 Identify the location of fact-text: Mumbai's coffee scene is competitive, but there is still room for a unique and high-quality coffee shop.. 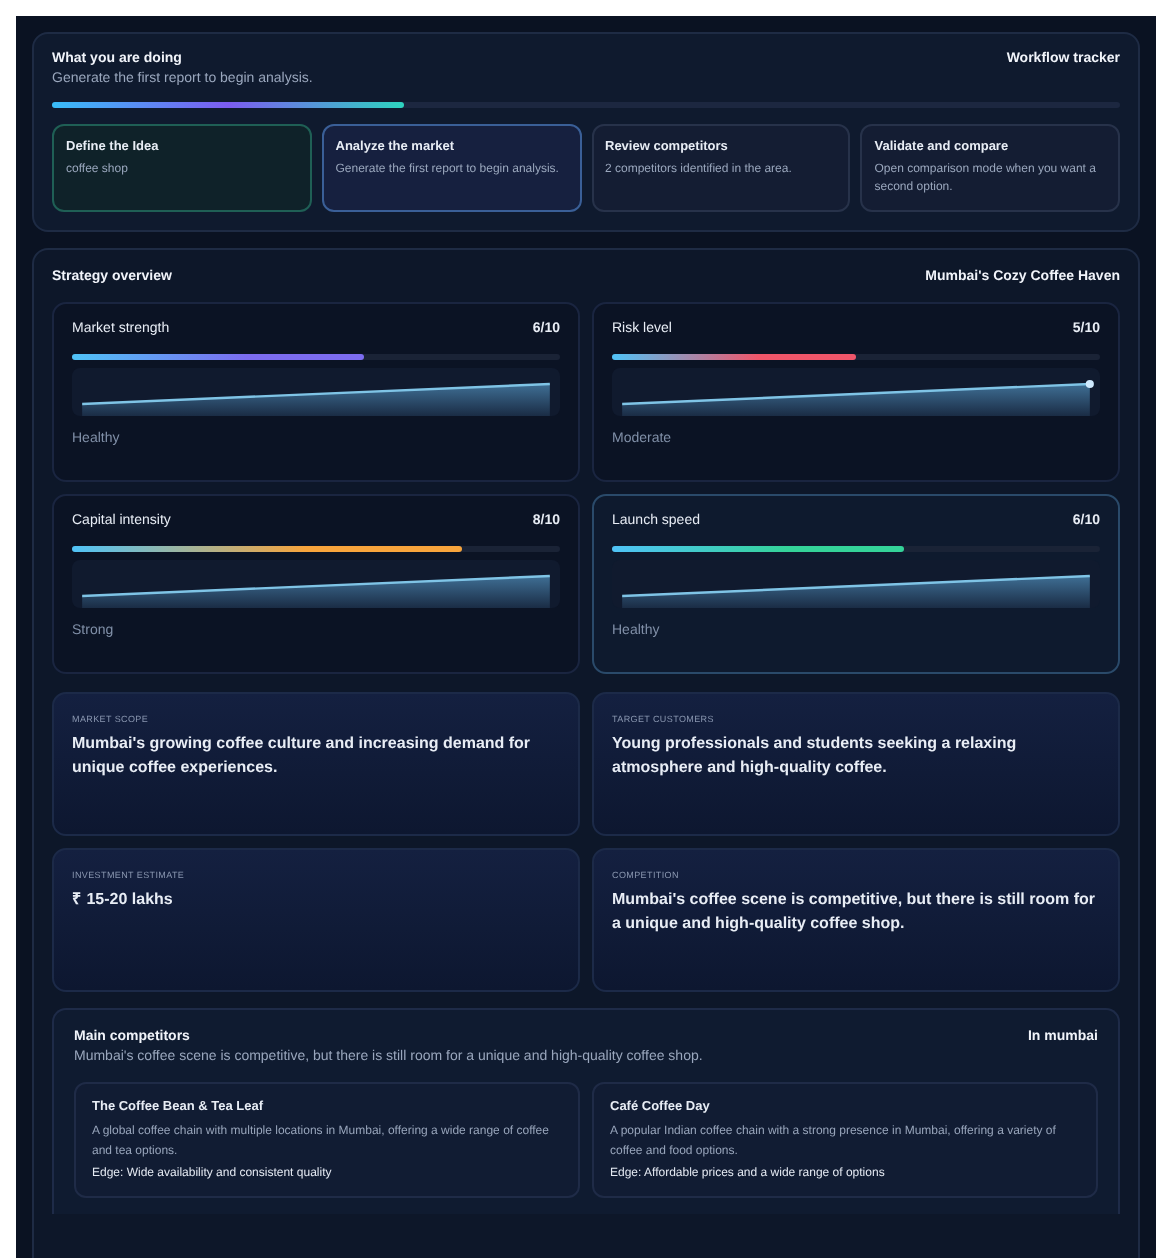
(855, 912).